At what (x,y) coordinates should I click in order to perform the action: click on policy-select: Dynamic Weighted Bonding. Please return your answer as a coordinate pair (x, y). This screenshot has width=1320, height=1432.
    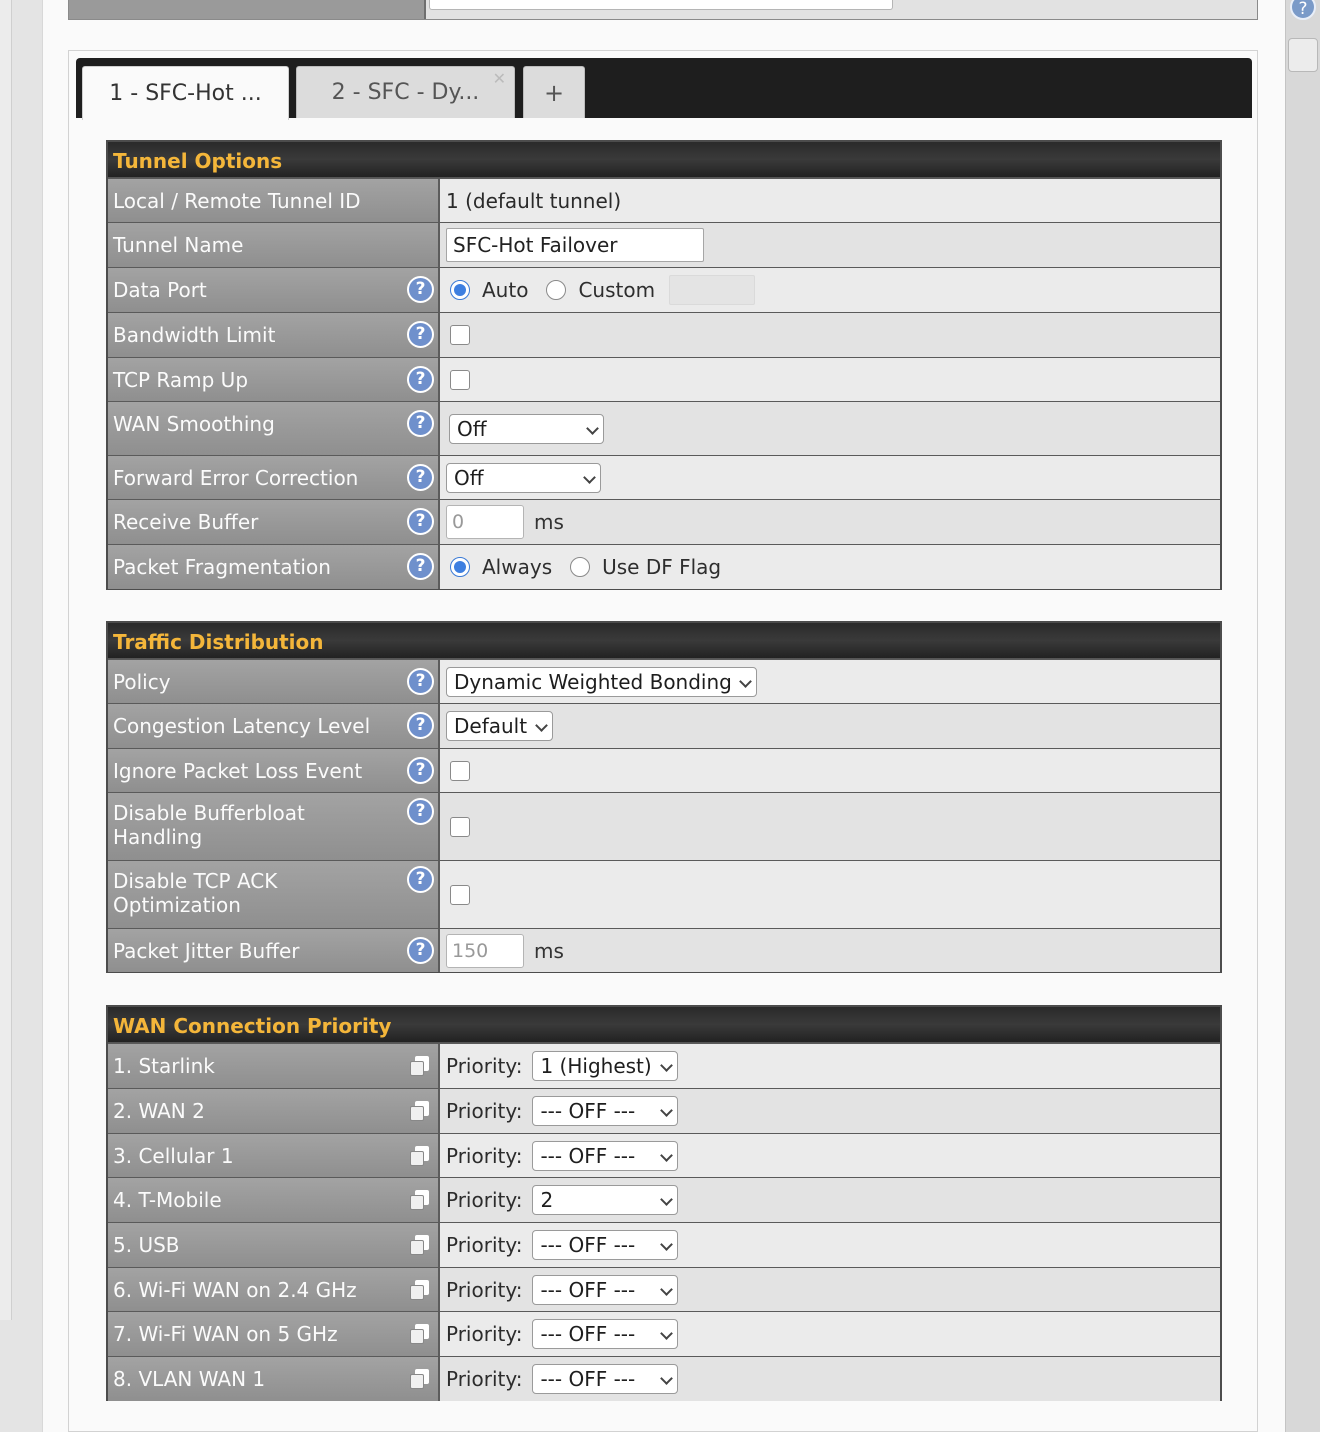
    Looking at the image, I should click on (601, 681).